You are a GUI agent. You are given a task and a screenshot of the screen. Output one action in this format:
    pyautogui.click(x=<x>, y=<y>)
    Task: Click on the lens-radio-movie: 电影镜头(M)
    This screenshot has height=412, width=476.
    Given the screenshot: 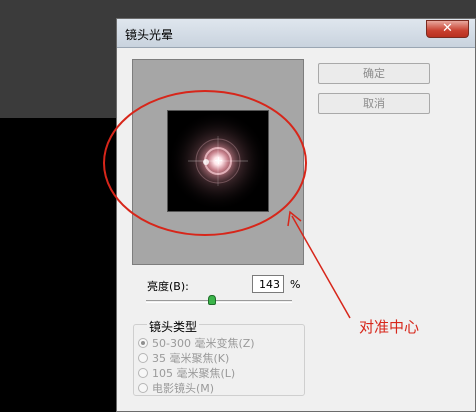 What is the action you would take?
    pyautogui.click(x=176, y=388)
    